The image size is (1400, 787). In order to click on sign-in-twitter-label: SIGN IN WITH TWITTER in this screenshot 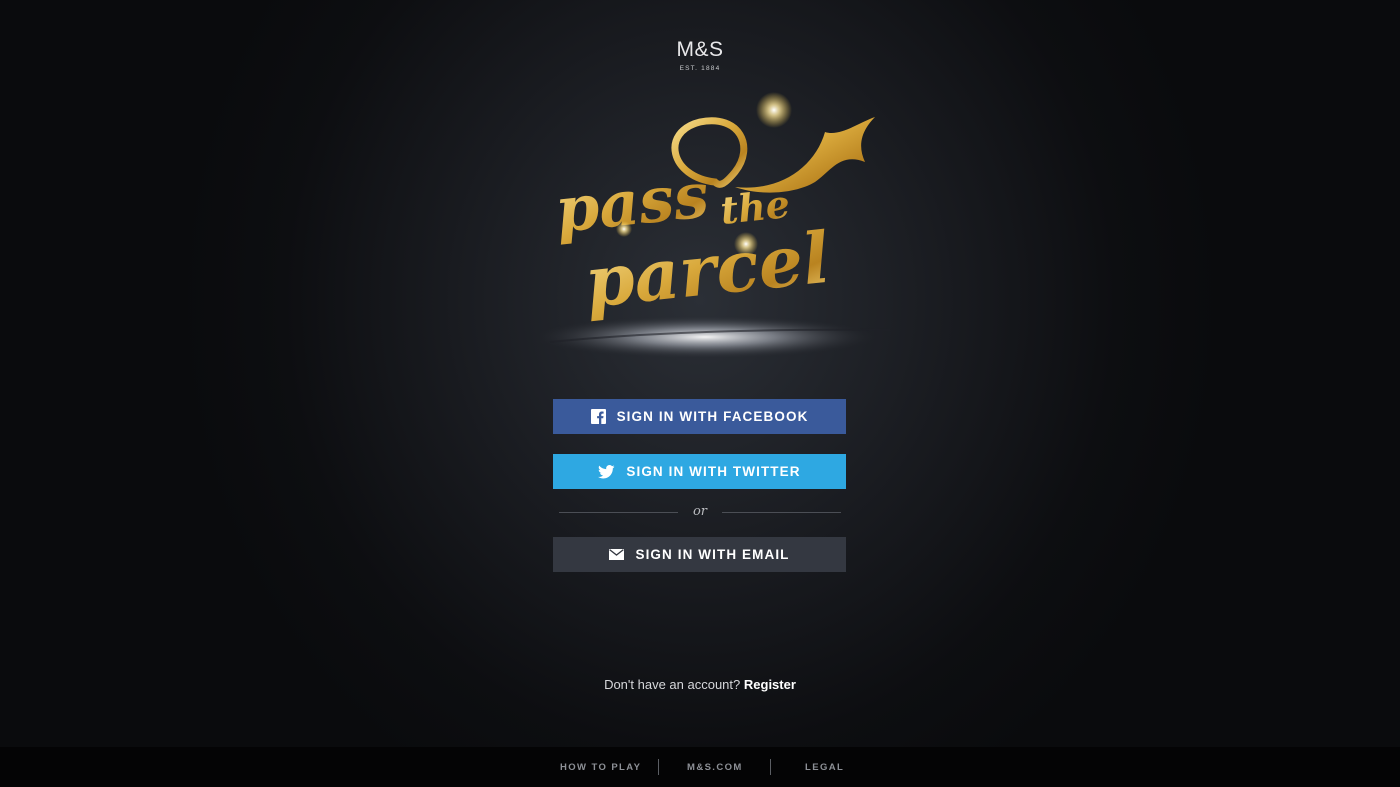, I will do `click(713, 471)`.